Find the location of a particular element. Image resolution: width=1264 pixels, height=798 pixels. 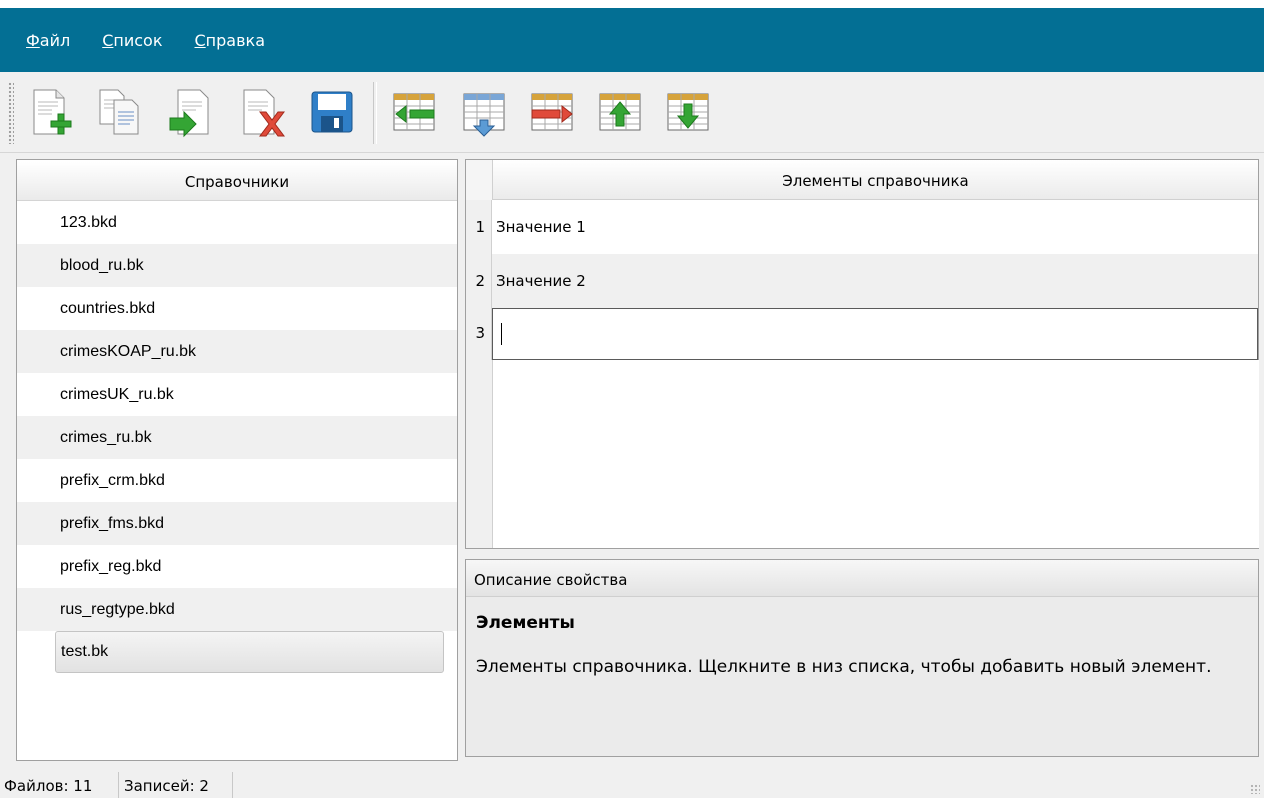

insert-row-below-button is located at coordinates (484, 112).